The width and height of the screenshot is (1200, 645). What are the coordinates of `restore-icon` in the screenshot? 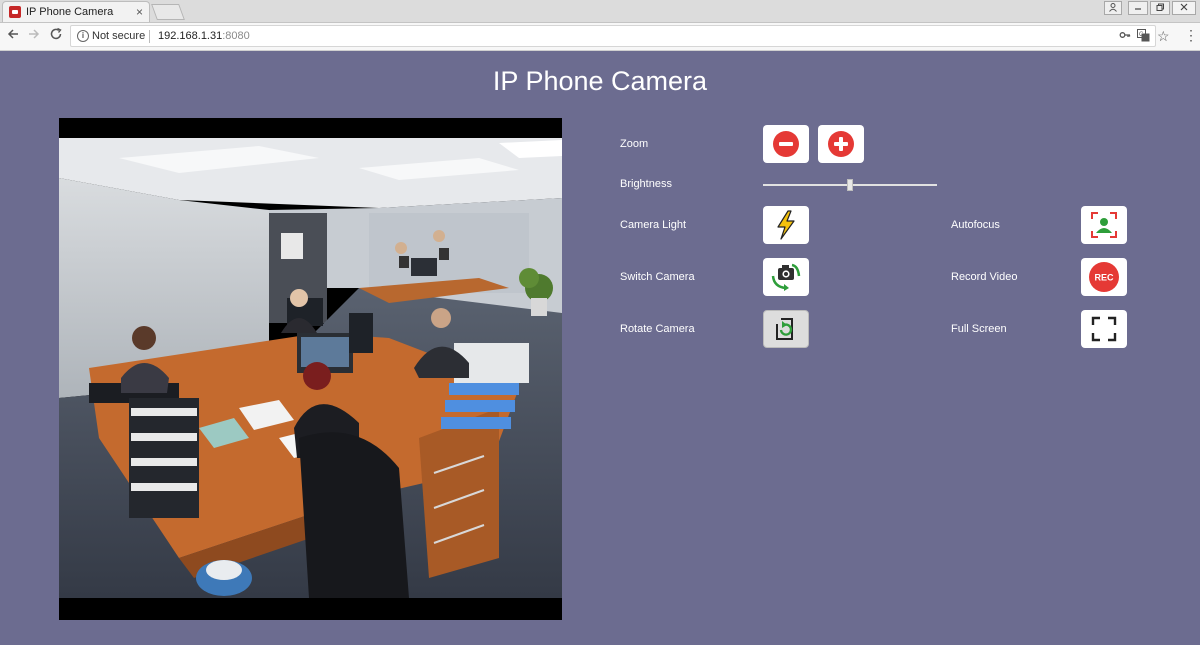 It's located at (1160, 8).